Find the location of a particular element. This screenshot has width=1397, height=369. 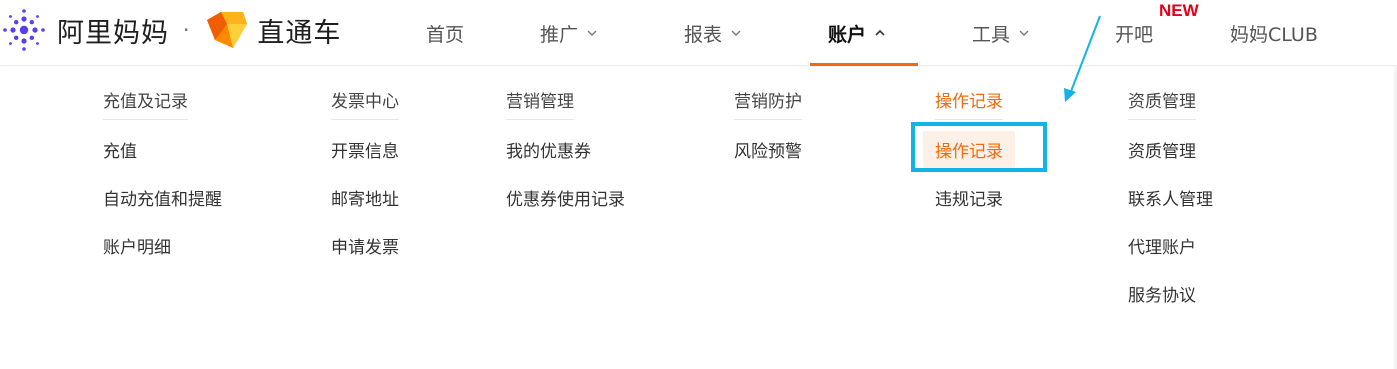

menu-item-risk-warning: 风险预警 is located at coordinates (768, 149).